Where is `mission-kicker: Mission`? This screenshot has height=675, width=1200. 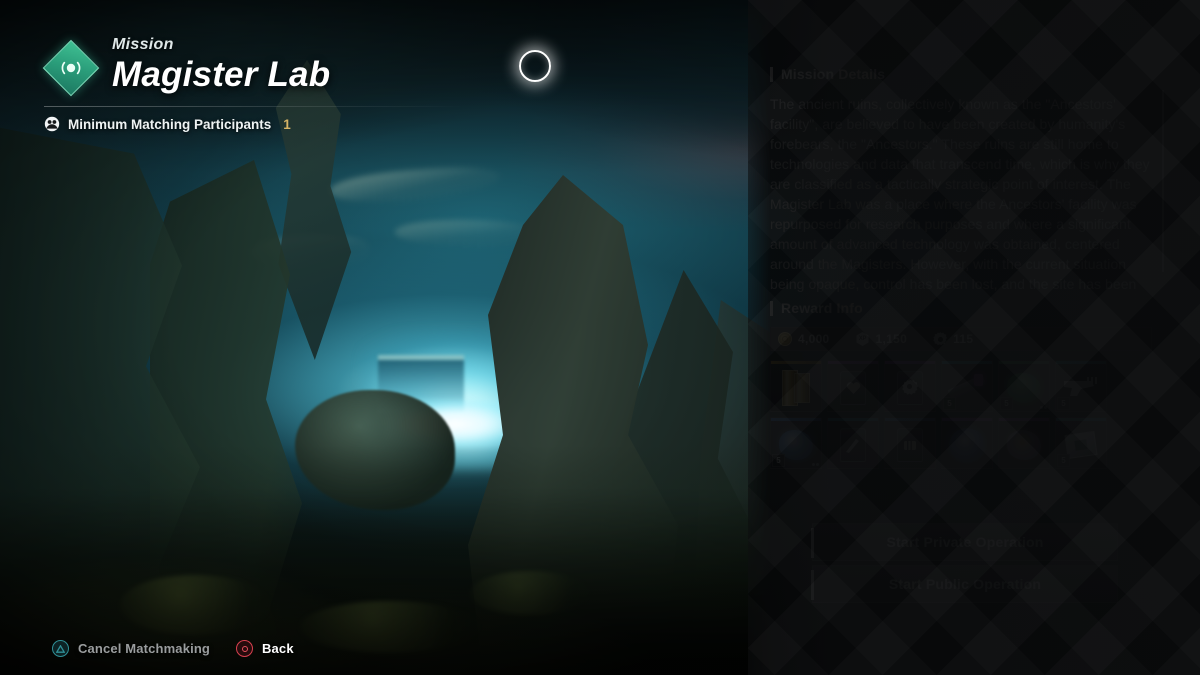
mission-kicker: Mission is located at coordinates (143, 44).